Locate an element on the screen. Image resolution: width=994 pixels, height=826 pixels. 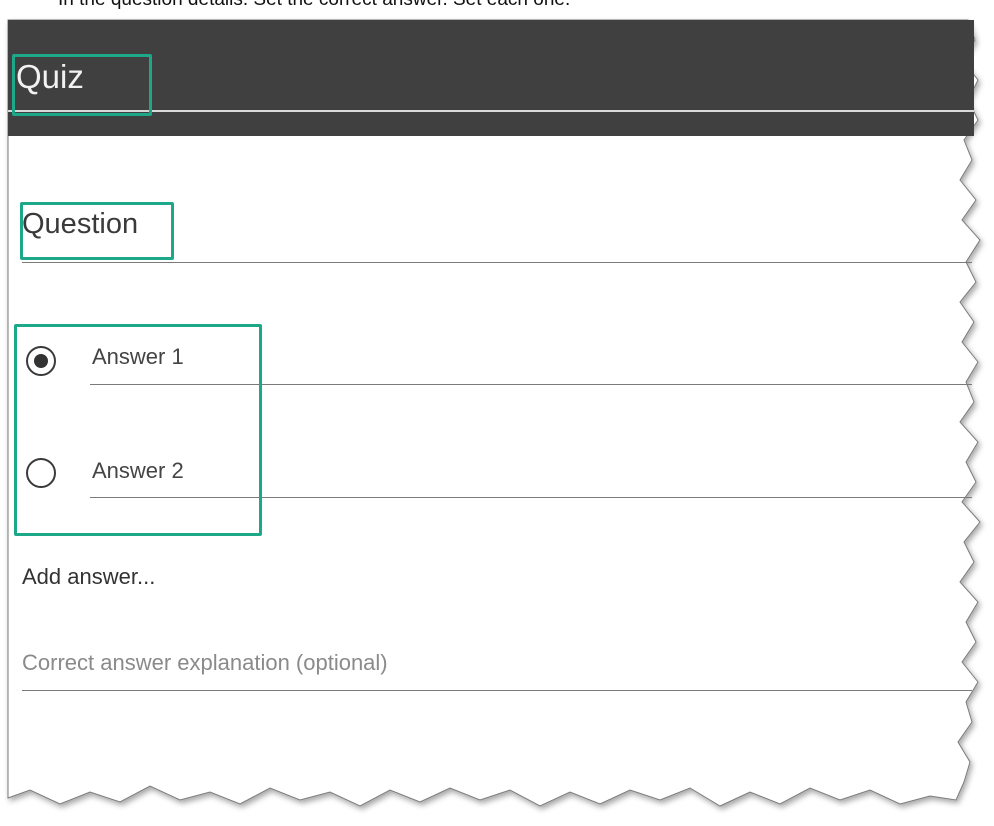
answers-highlight-box is located at coordinates (138, 430).